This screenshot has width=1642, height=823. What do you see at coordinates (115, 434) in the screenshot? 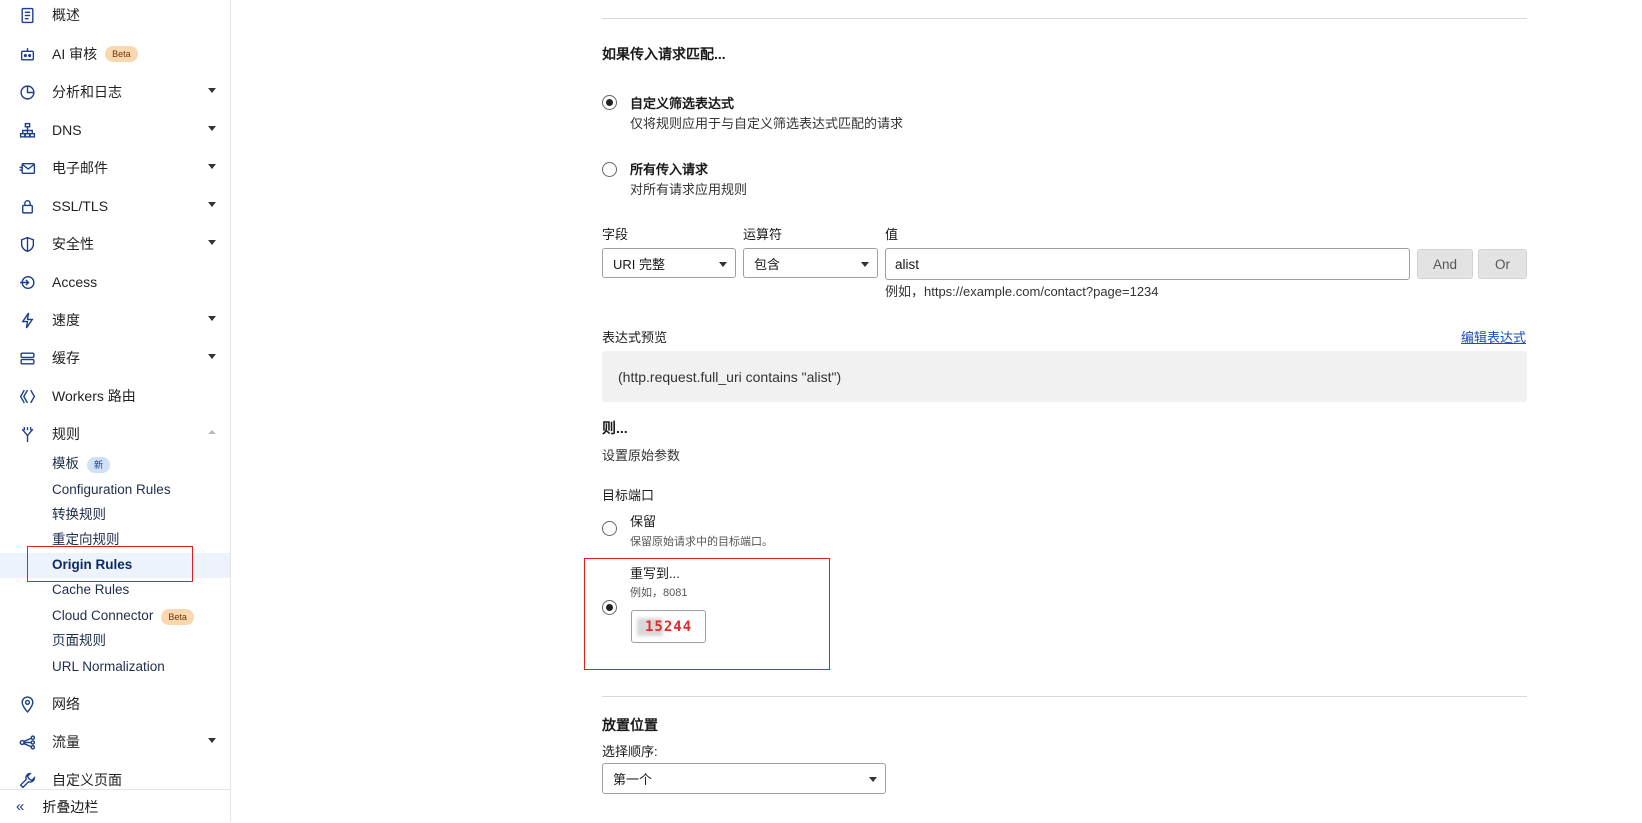
I see `sidebar-item-rules: 规则` at bounding box center [115, 434].